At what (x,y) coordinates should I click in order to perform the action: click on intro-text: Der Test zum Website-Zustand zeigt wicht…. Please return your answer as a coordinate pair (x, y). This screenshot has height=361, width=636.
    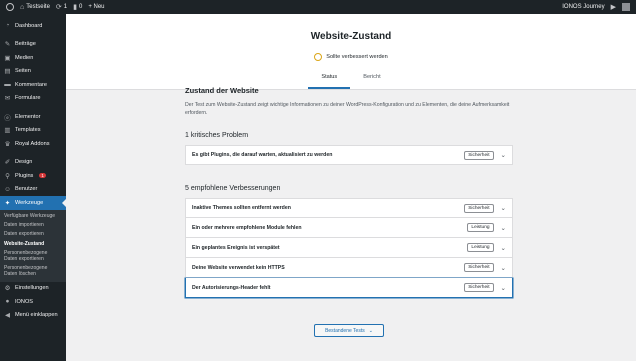
    Looking at the image, I should click on (347, 109).